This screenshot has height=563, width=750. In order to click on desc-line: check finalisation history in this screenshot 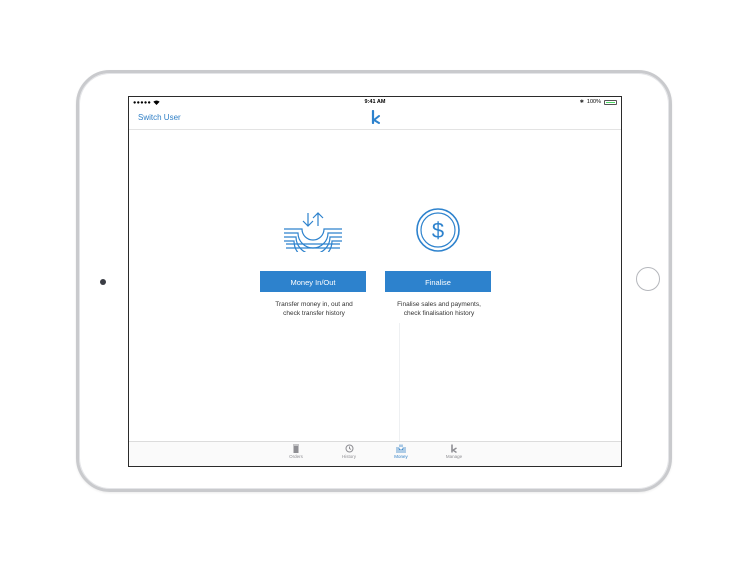, I will do `click(439, 313)`.